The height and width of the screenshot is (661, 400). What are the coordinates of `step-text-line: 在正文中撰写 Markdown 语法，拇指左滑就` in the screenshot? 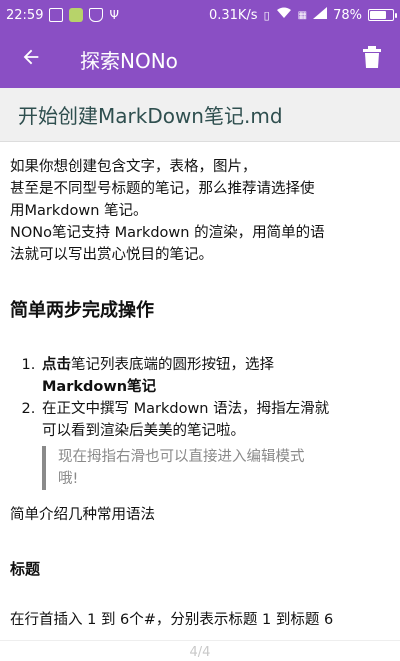 It's located at (186, 409).